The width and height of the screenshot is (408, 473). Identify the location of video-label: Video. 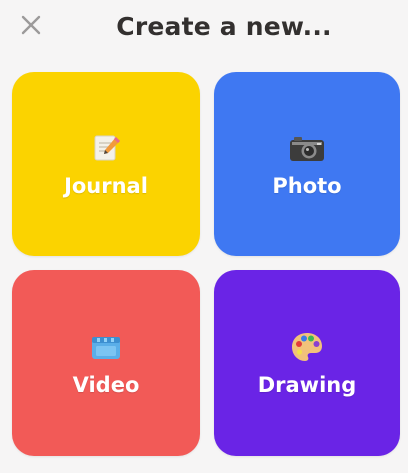
(106, 385).